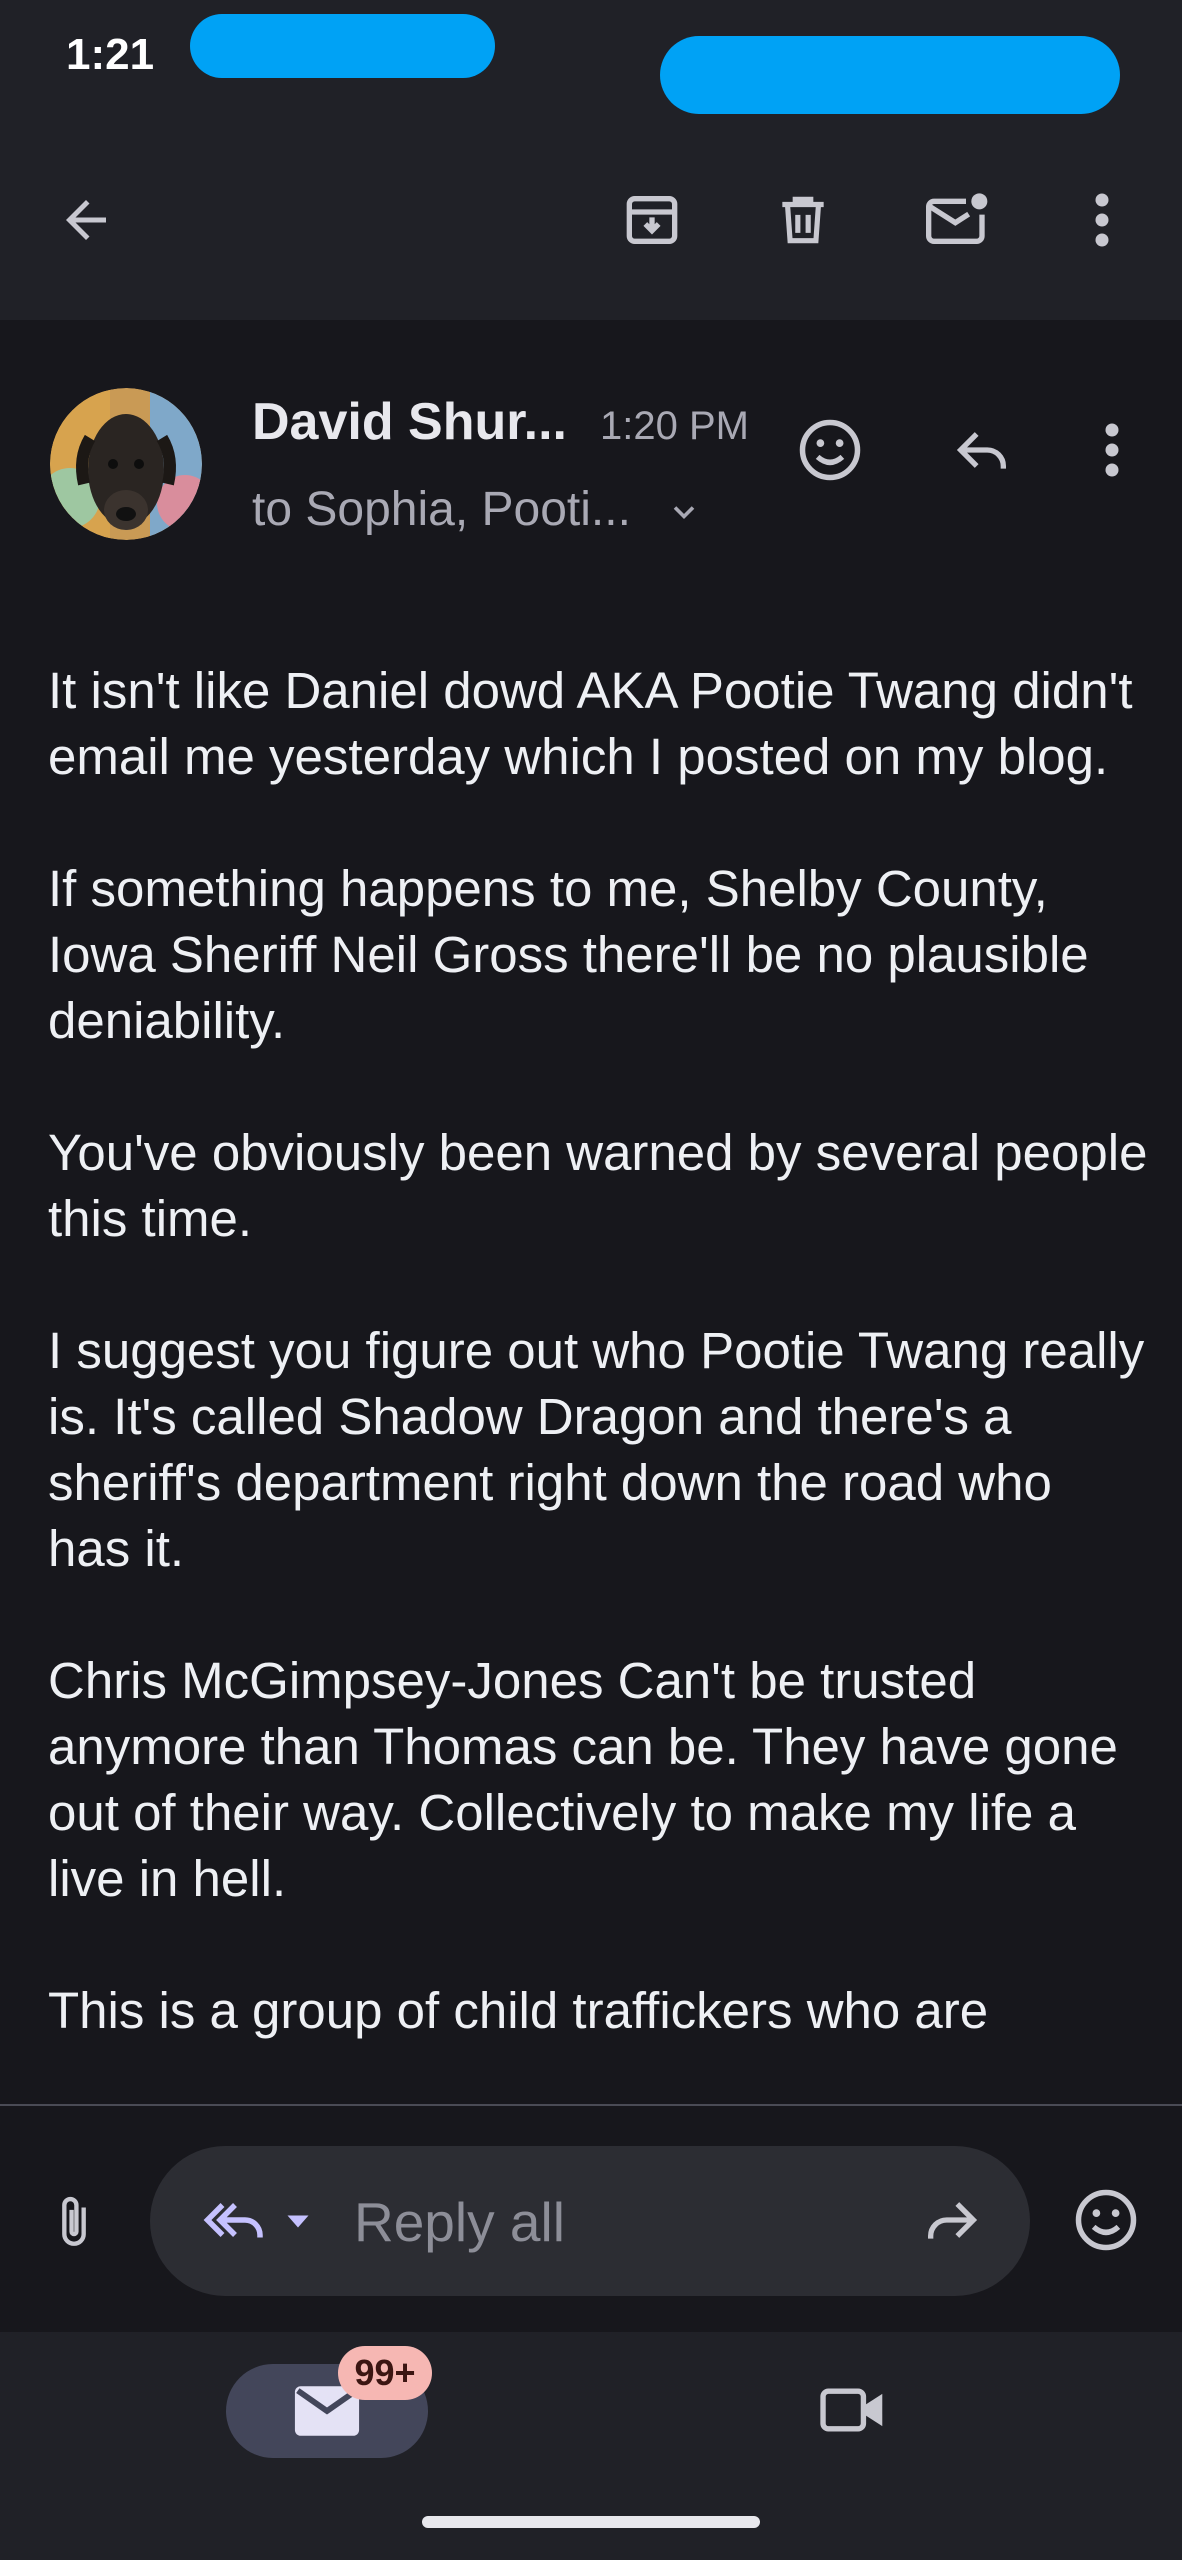 Image resolution: width=1182 pixels, height=2560 pixels. What do you see at coordinates (591, 2522) in the screenshot?
I see `home-indicator` at bounding box center [591, 2522].